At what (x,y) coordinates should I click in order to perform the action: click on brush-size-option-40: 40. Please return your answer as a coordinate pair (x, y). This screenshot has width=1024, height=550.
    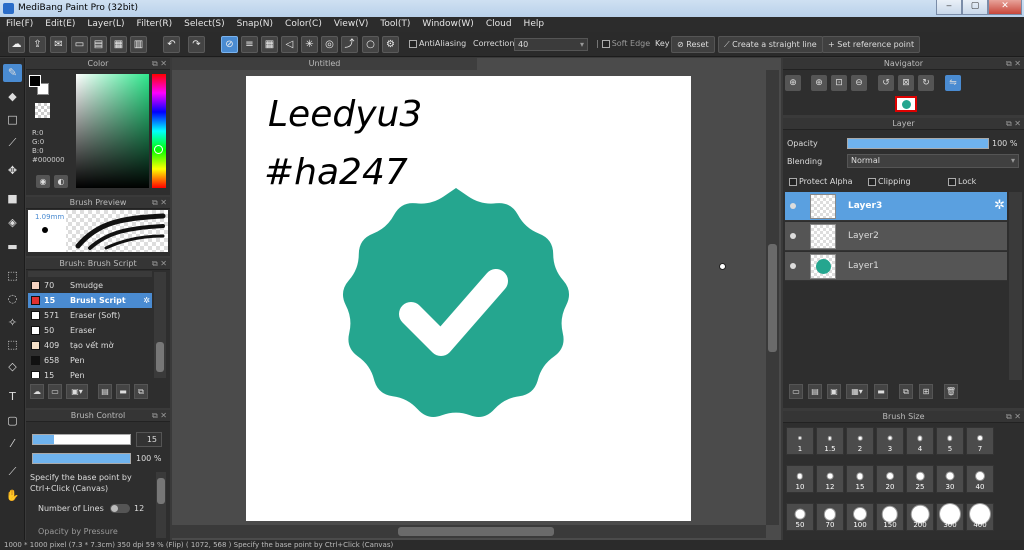
    Looking at the image, I should click on (980, 479).